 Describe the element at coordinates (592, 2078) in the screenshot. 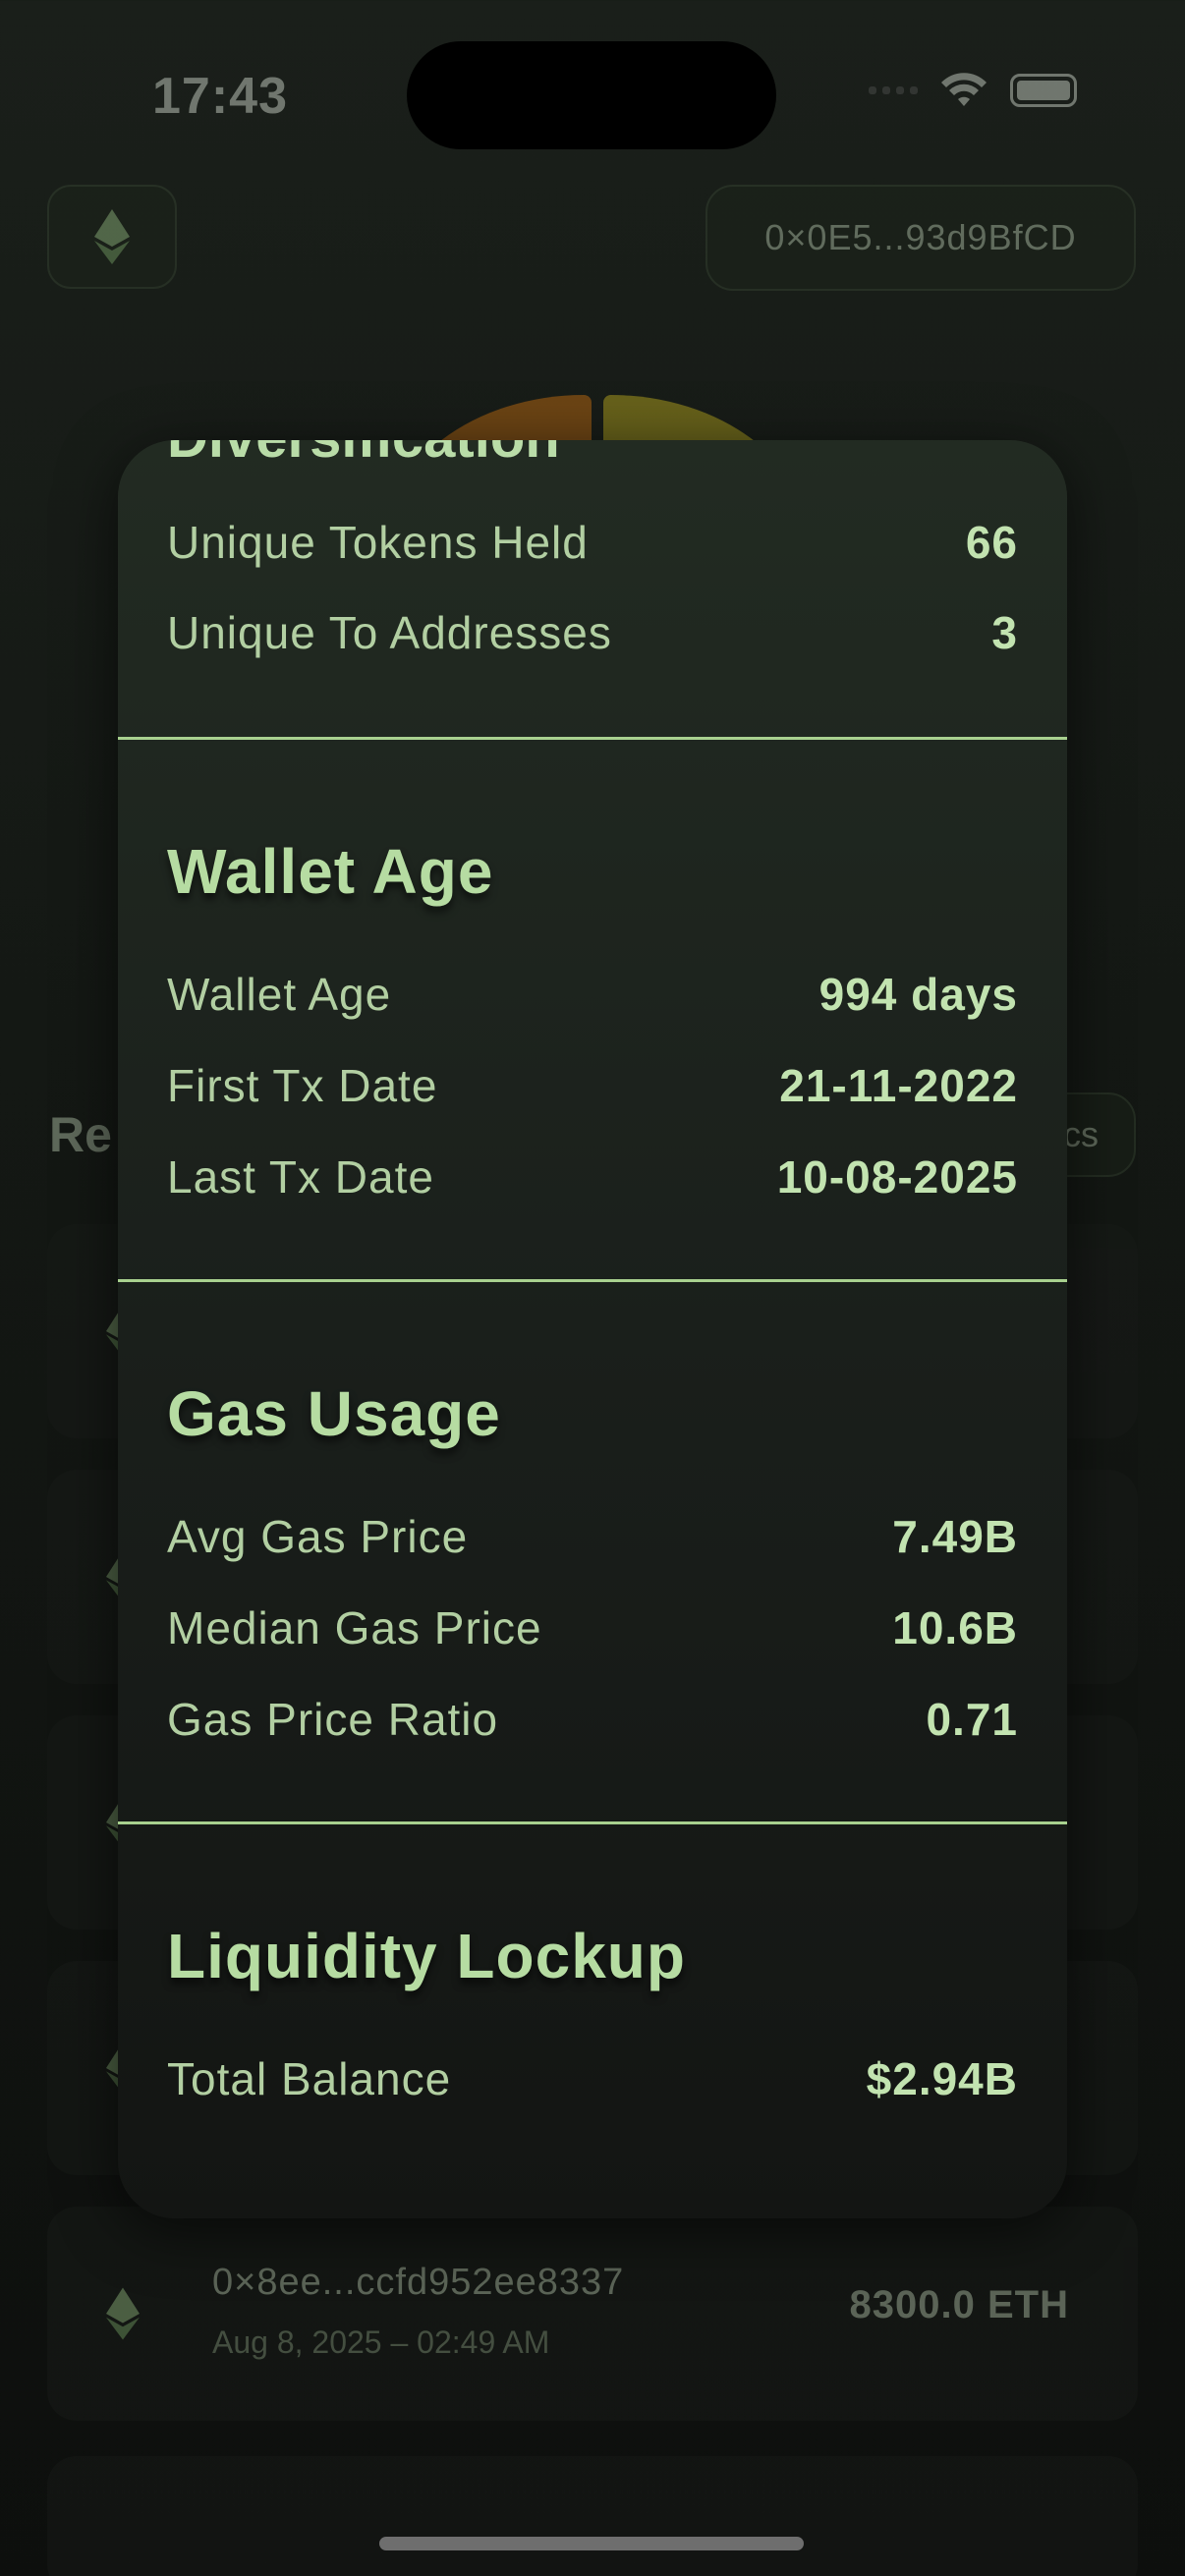

I see `metric-row: Total Balance $2.94B` at that location.